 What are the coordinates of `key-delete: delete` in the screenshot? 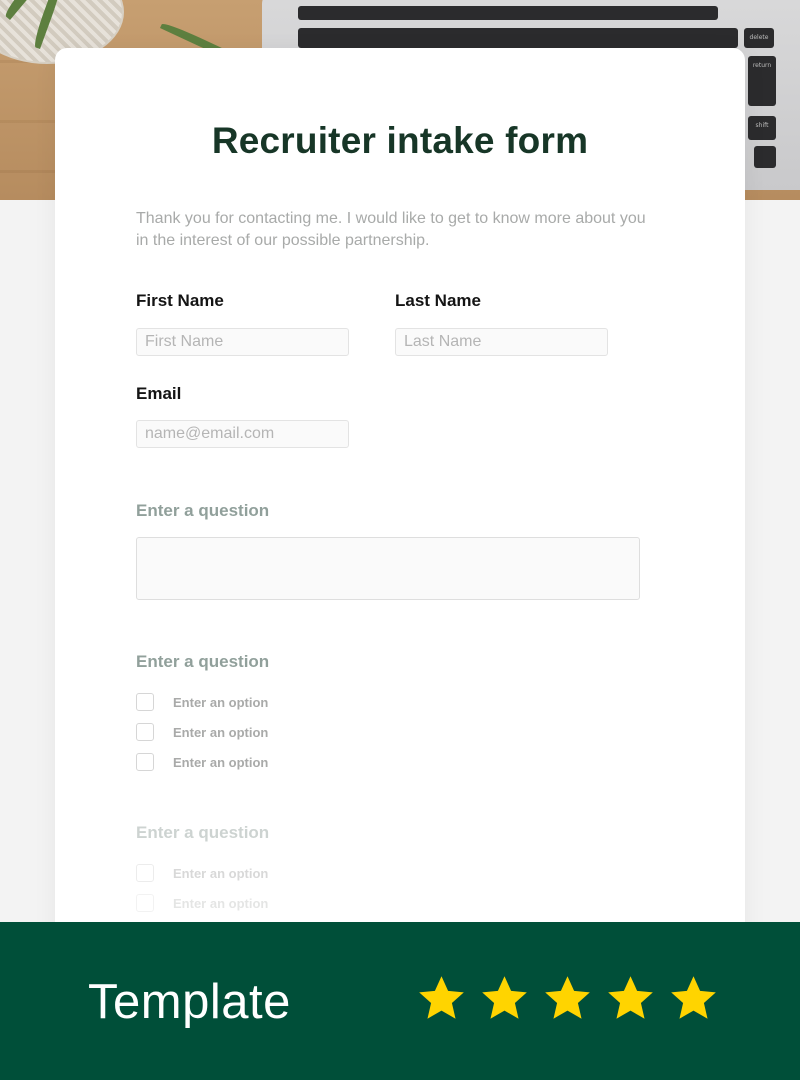 It's located at (759, 38).